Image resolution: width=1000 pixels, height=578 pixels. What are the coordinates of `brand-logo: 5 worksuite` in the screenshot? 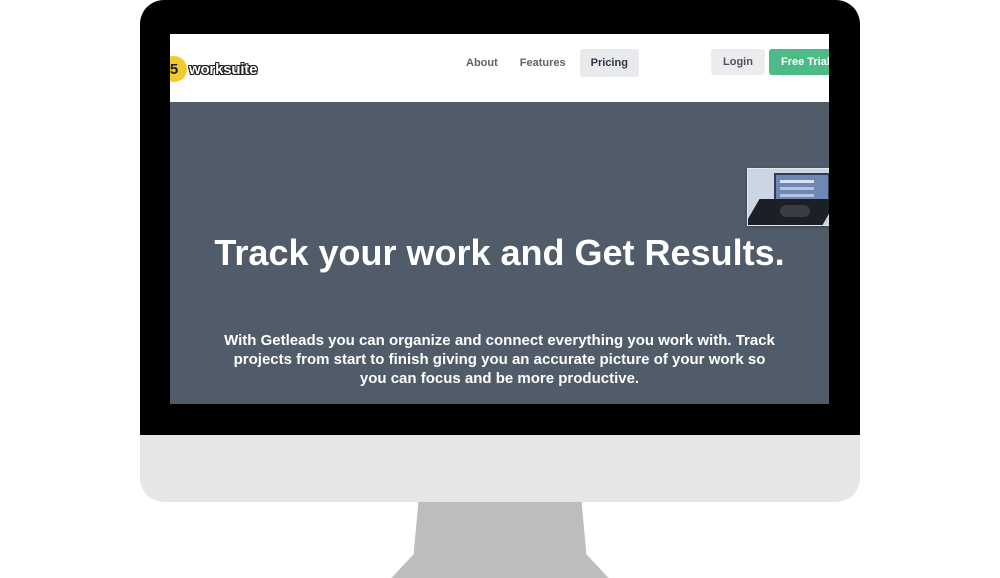 It's located at (213, 69).